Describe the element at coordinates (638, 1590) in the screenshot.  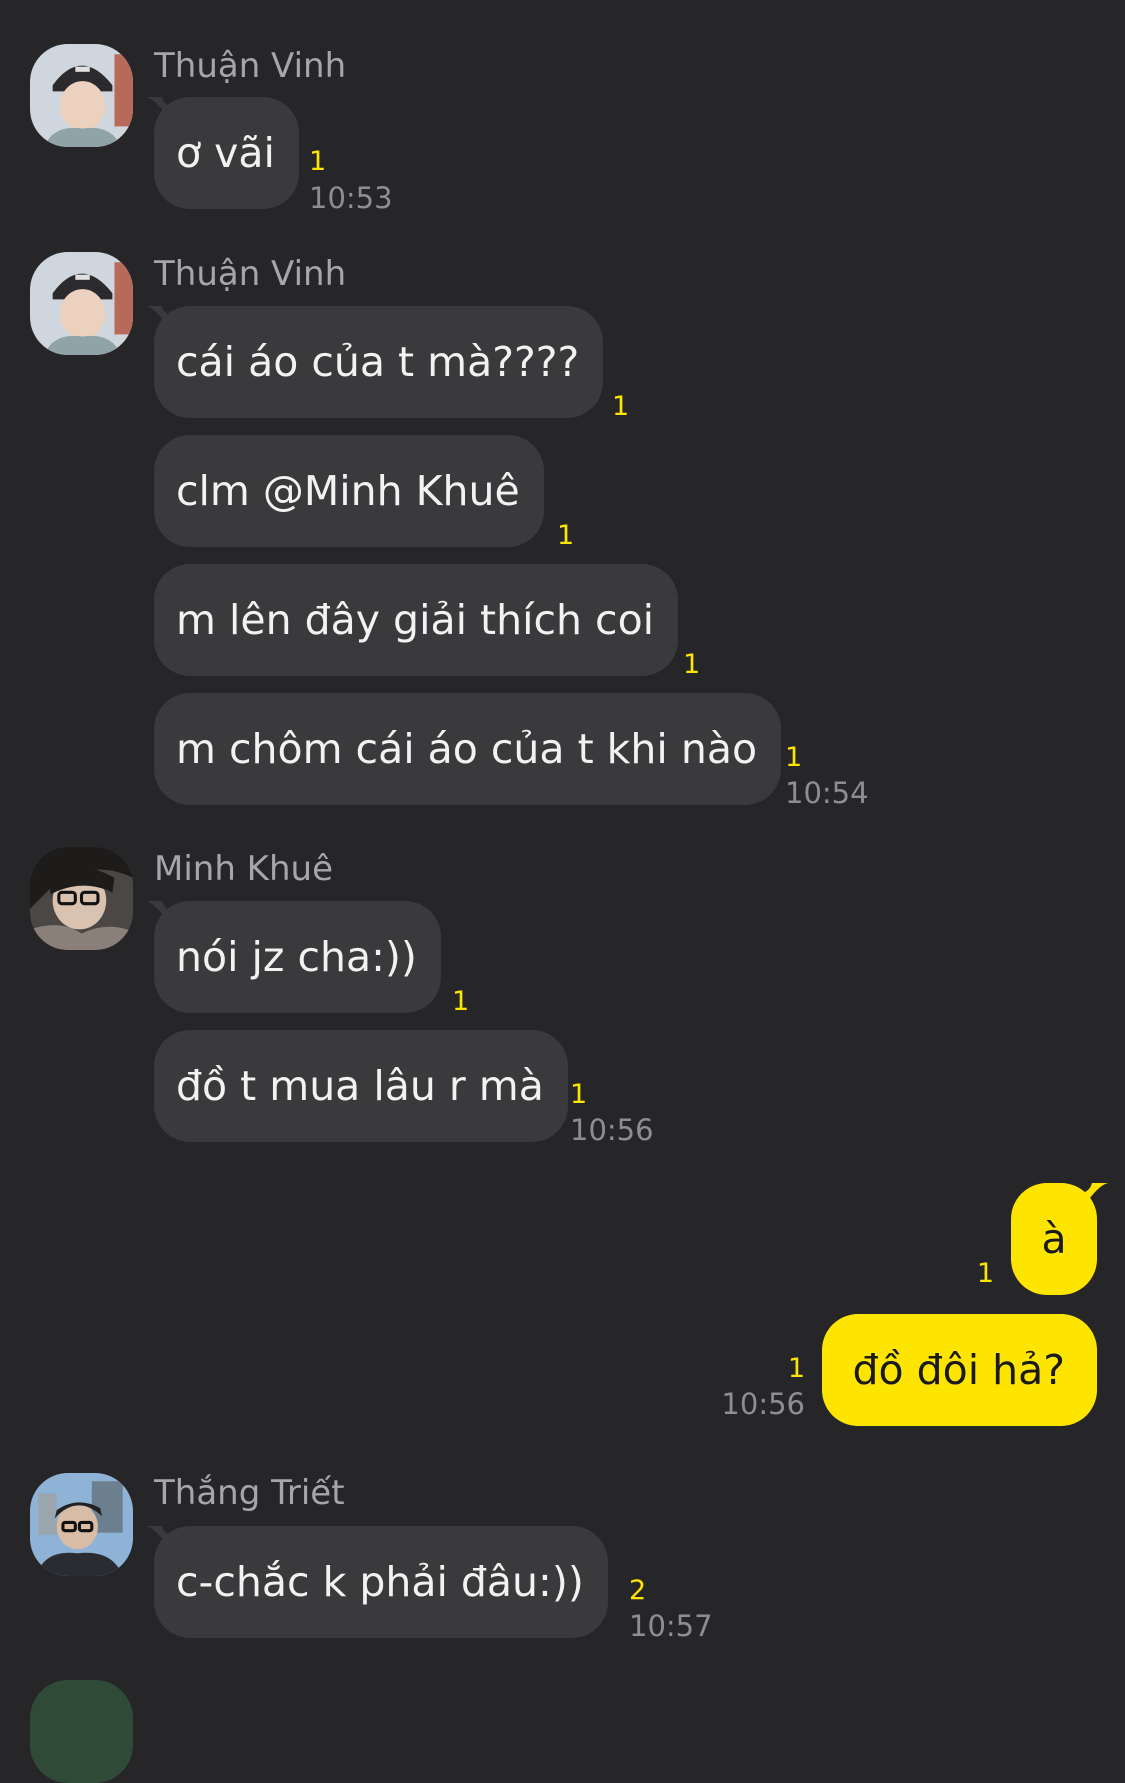
I see `unread-count: 2` at that location.